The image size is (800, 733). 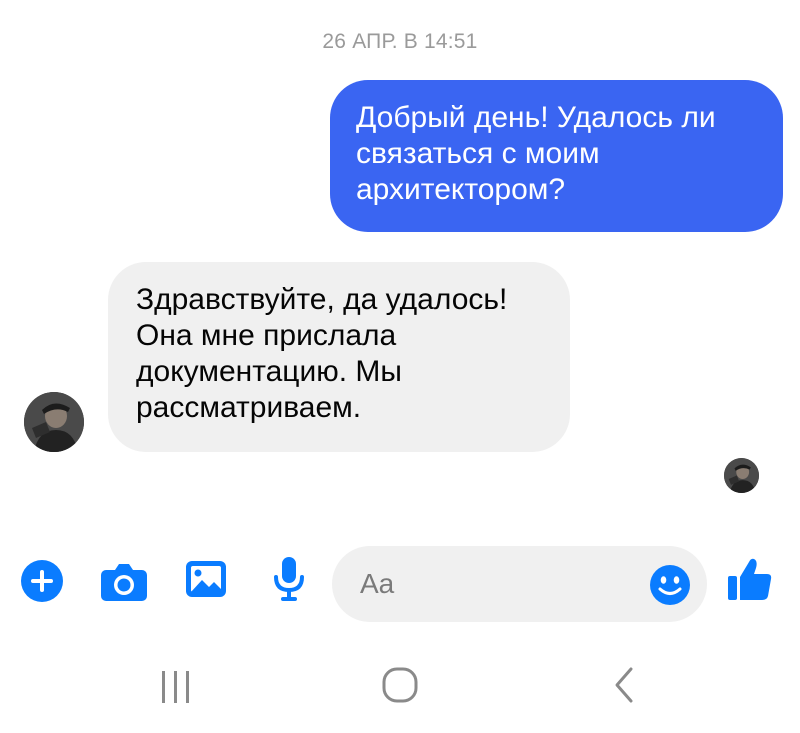 I want to click on system-navigation-bar, so click(x=400, y=689).